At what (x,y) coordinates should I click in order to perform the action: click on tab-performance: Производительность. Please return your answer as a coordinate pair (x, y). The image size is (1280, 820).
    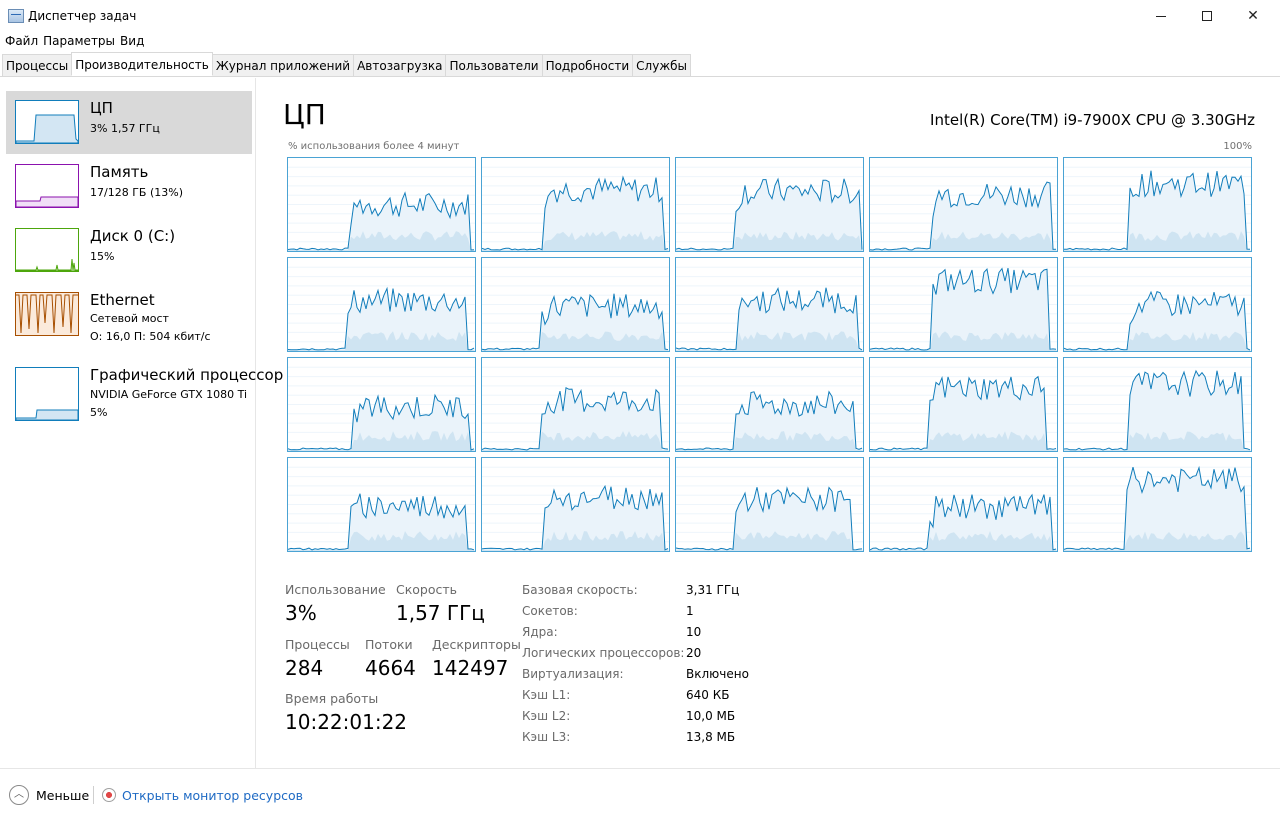
    Looking at the image, I should click on (142, 64).